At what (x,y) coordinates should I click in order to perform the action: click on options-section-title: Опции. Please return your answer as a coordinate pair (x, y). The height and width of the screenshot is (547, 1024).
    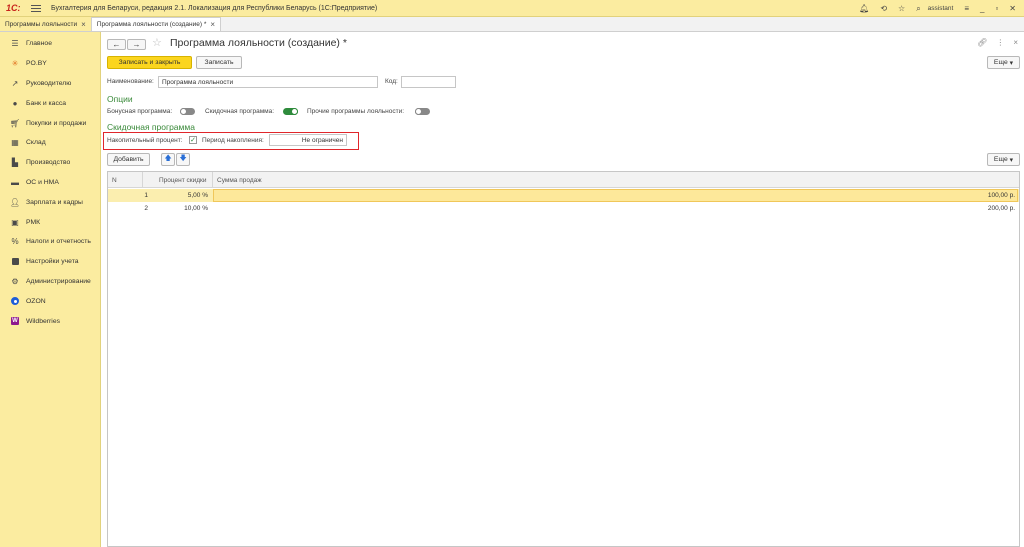
    Looking at the image, I should click on (120, 99).